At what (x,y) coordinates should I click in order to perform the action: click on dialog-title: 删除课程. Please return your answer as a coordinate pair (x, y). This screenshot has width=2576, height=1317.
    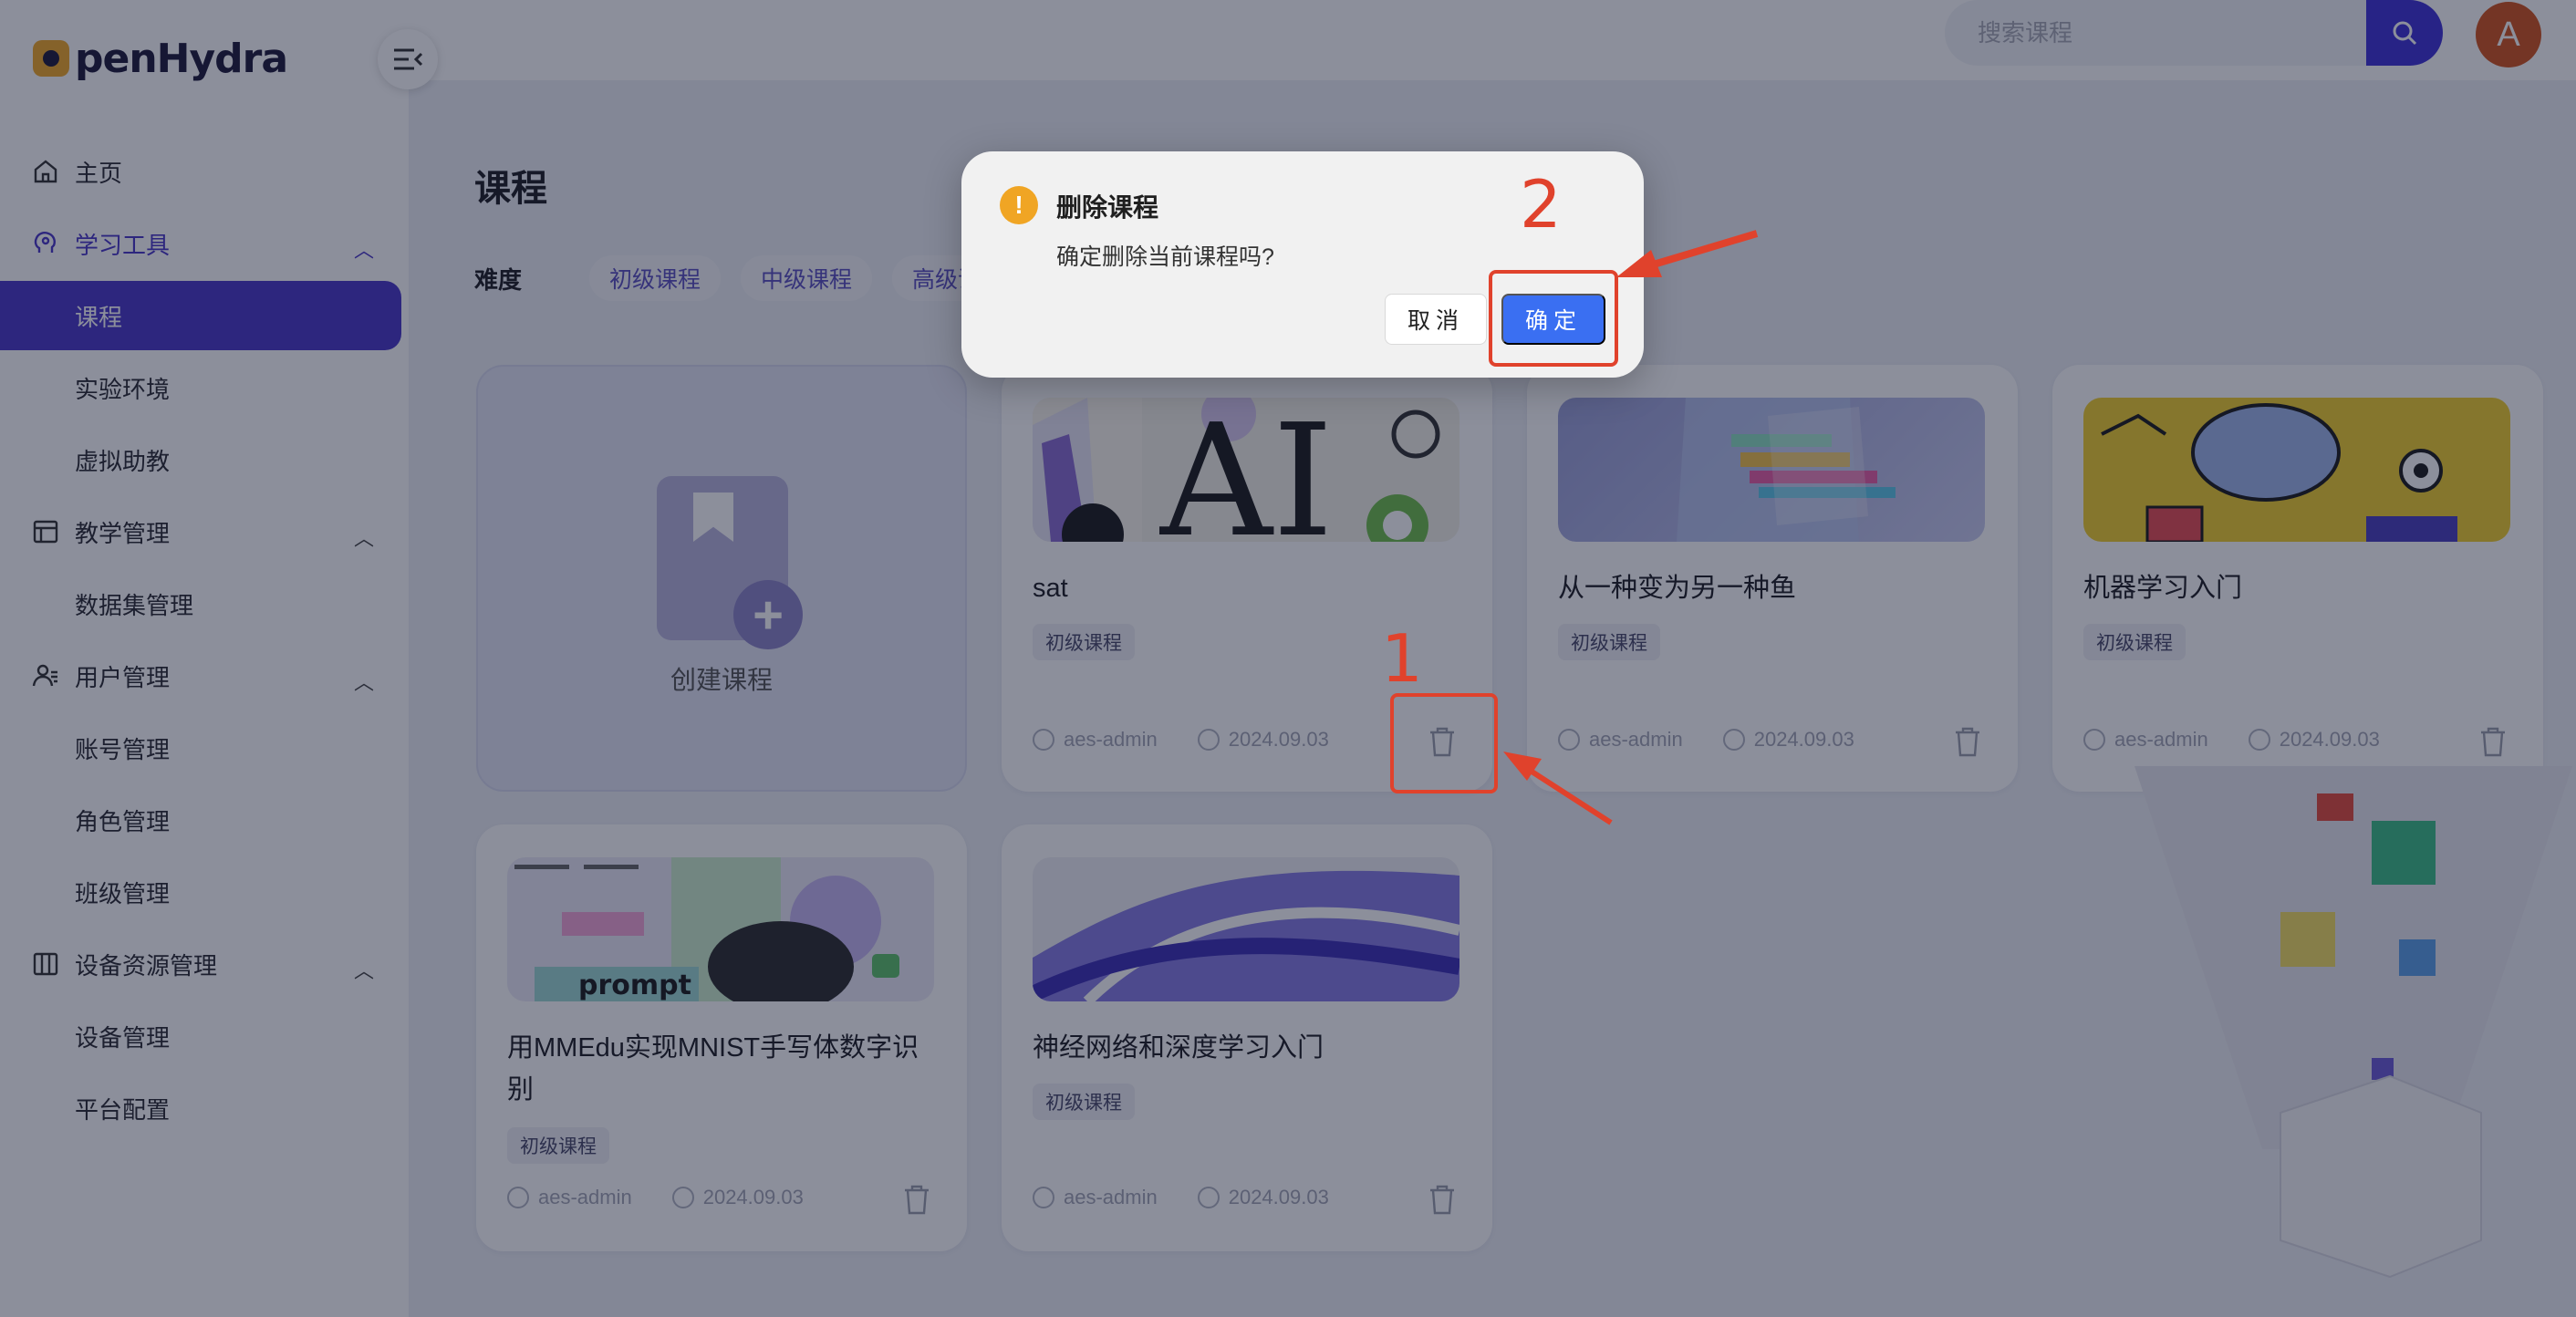
    Looking at the image, I should click on (1107, 207).